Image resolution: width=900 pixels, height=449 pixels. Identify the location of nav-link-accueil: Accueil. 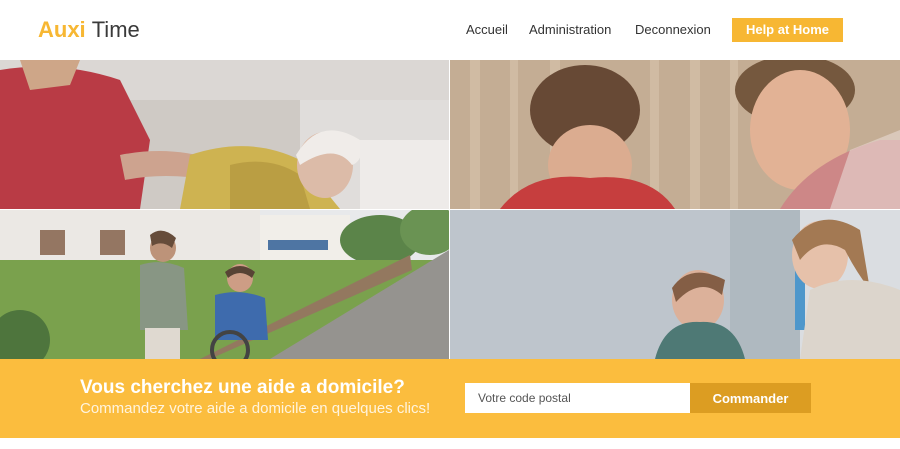
(487, 30).